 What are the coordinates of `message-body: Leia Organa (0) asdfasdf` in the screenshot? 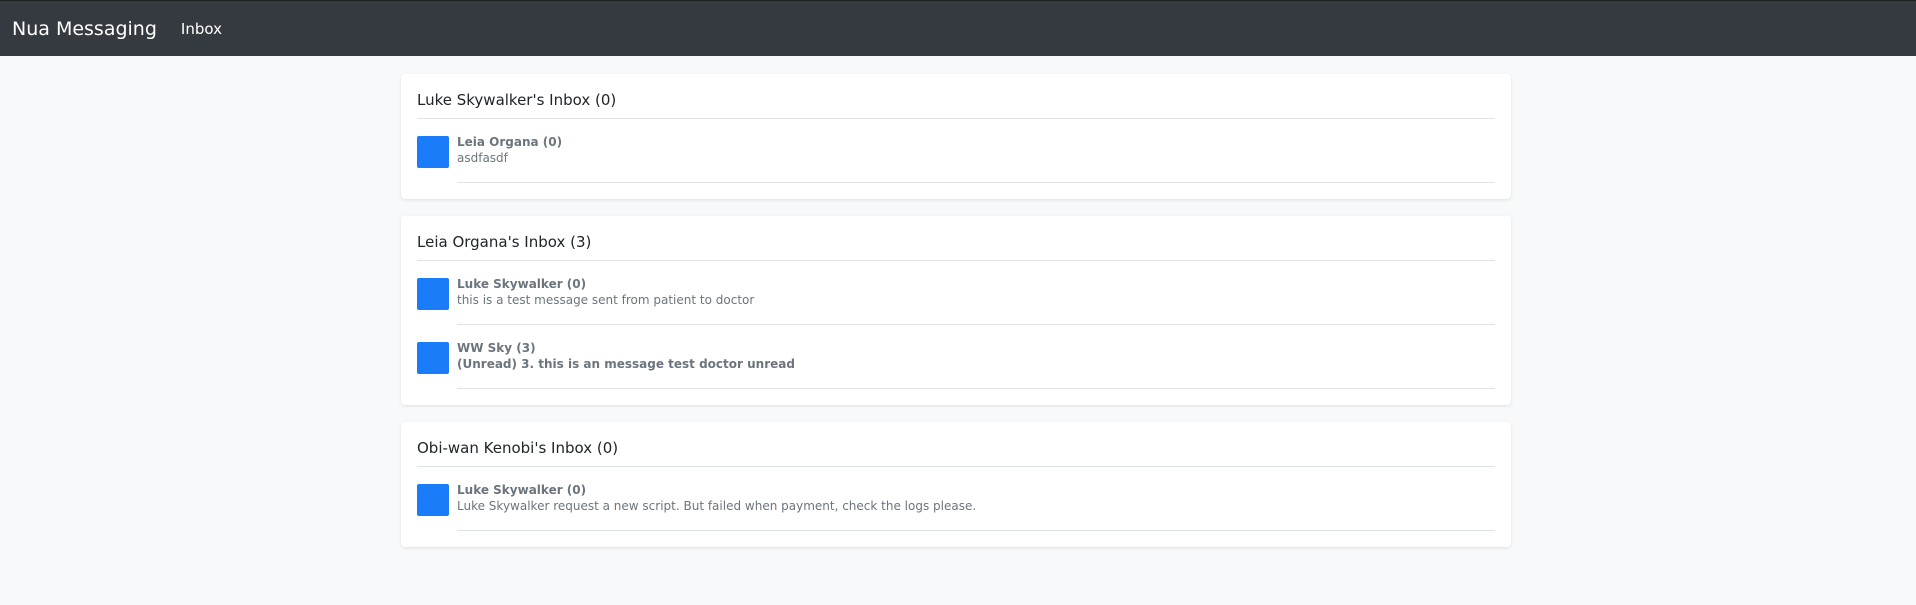 It's located at (976, 159).